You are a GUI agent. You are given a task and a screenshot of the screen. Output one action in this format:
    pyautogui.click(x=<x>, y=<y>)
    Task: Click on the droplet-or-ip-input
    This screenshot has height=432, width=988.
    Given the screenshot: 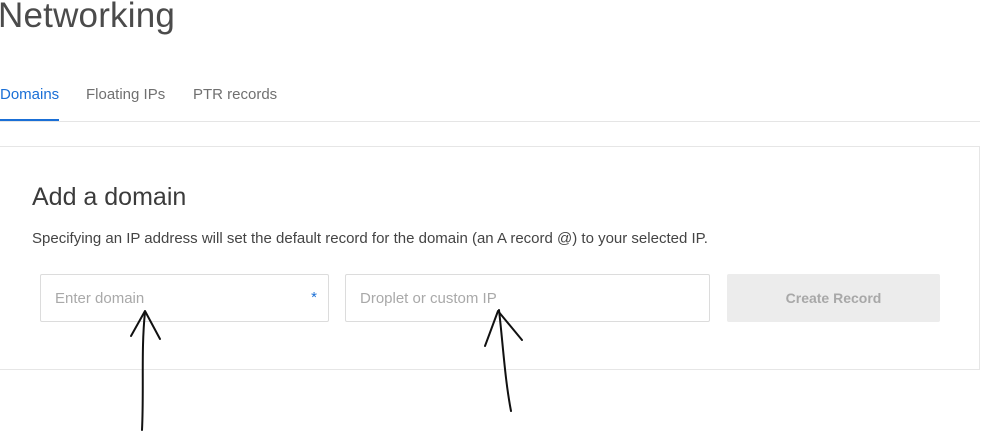 What is the action you would take?
    pyautogui.click(x=527, y=298)
    